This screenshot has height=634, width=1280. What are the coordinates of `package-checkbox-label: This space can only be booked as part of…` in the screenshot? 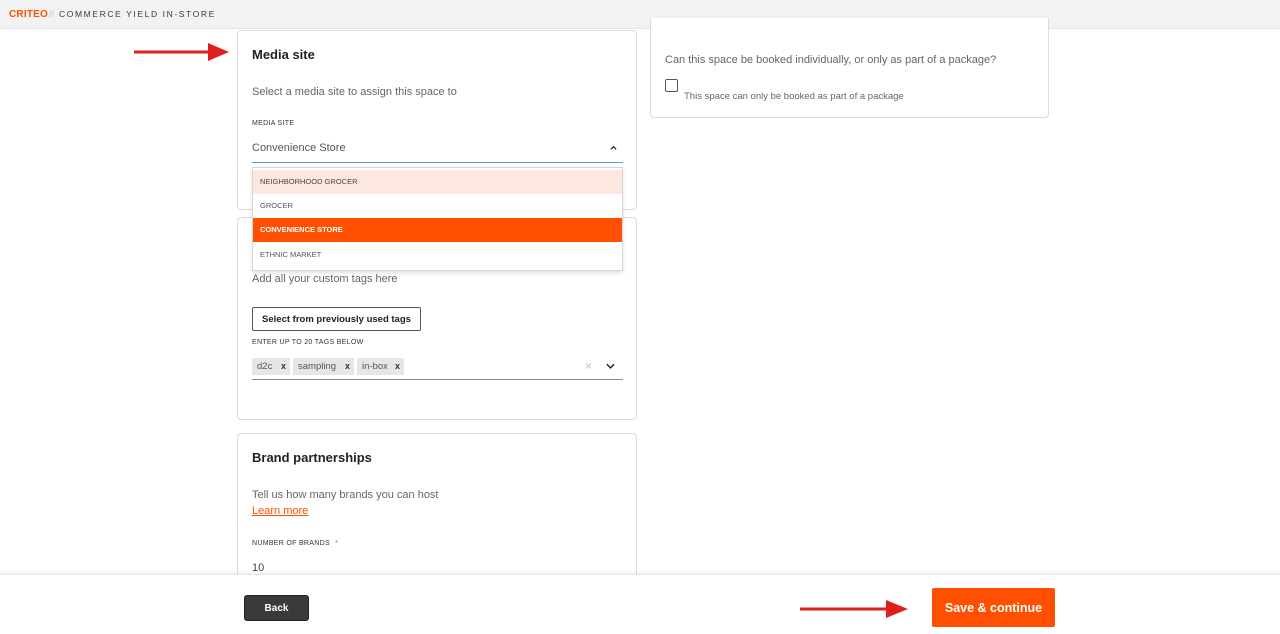 It's located at (794, 96).